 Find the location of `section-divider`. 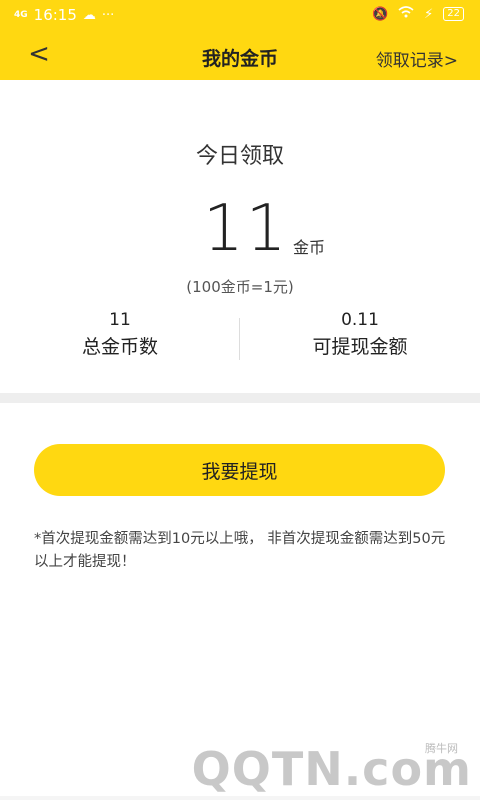

section-divider is located at coordinates (240, 398).